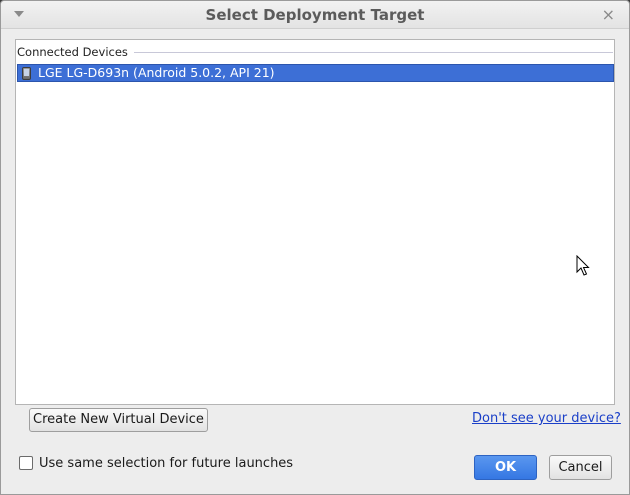  I want to click on title-bar: Select Deployment Target ×, so click(315, 15).